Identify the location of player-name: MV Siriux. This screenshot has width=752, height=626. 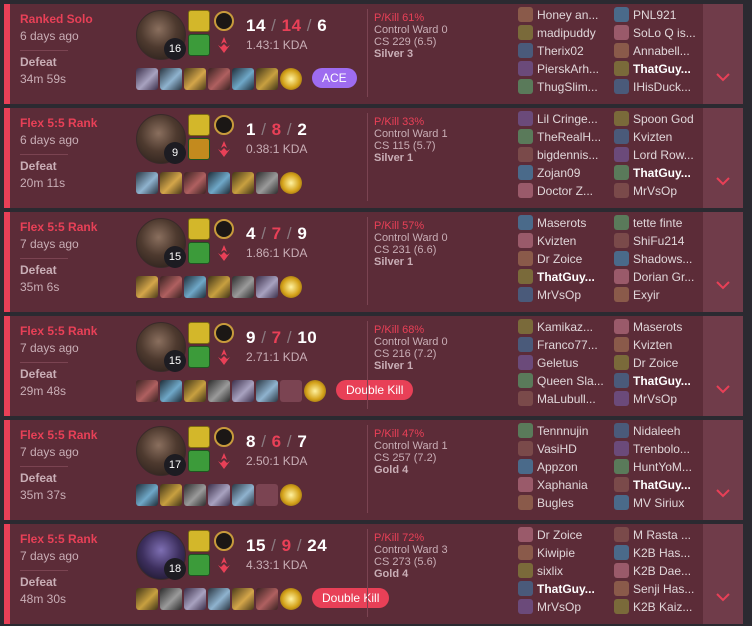
(658, 503).